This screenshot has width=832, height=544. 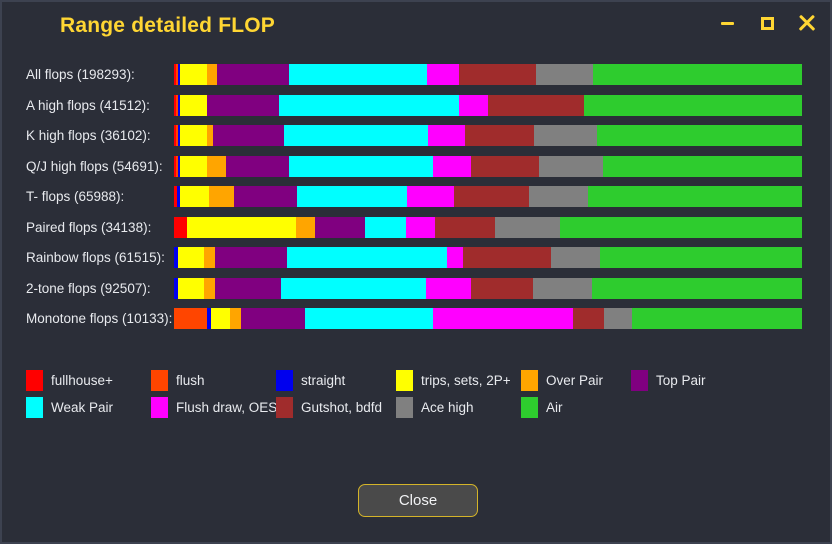 What do you see at coordinates (89, 227) in the screenshot?
I see `chart-row-label: Paired flops (34138):` at bounding box center [89, 227].